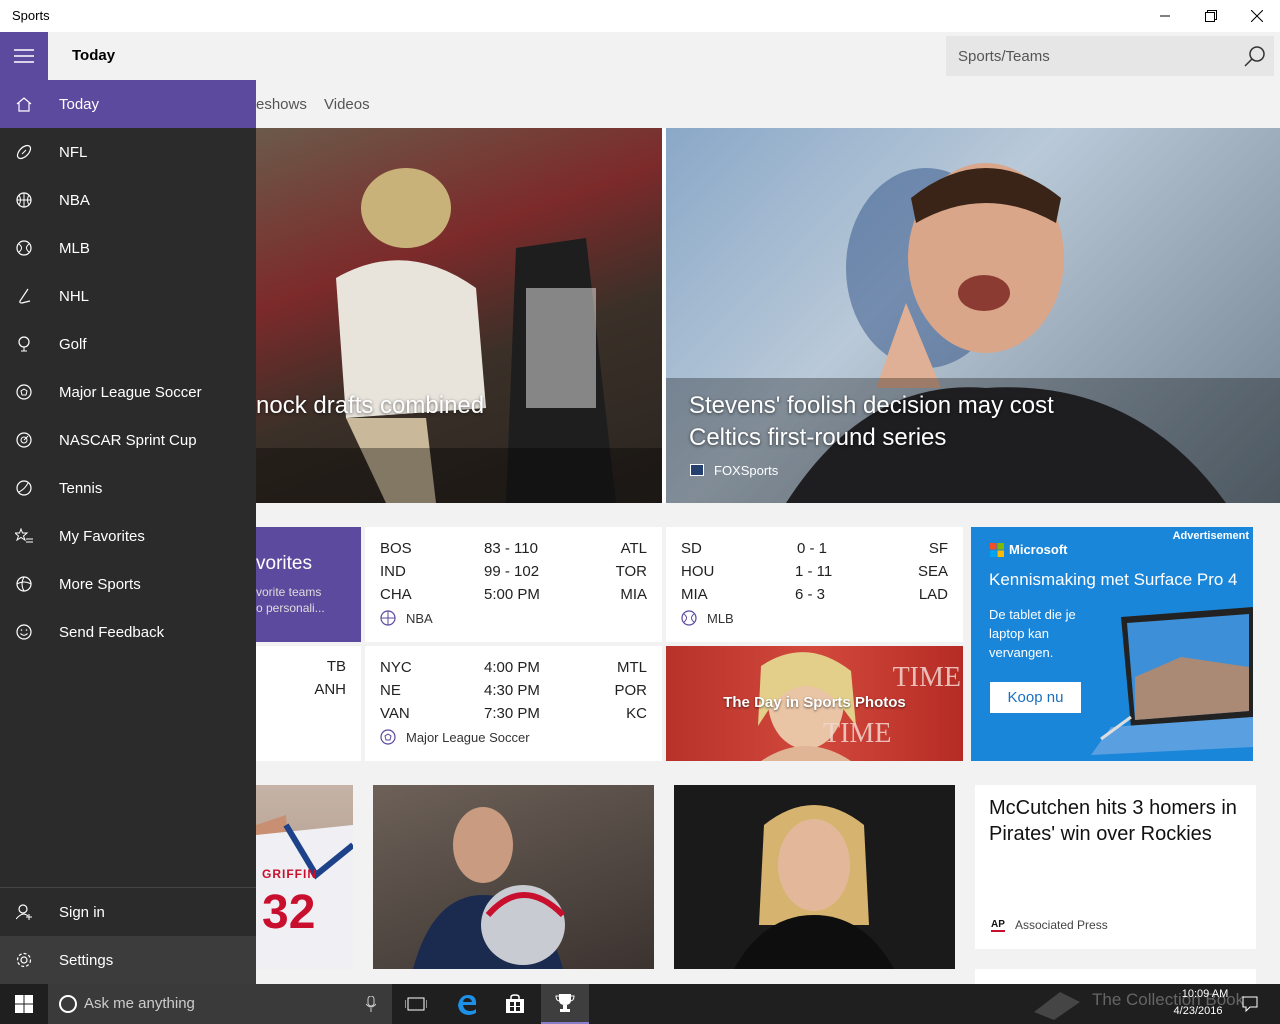 This screenshot has width=1280, height=1024. What do you see at coordinates (1250, 1004) in the screenshot?
I see `action-center-button` at bounding box center [1250, 1004].